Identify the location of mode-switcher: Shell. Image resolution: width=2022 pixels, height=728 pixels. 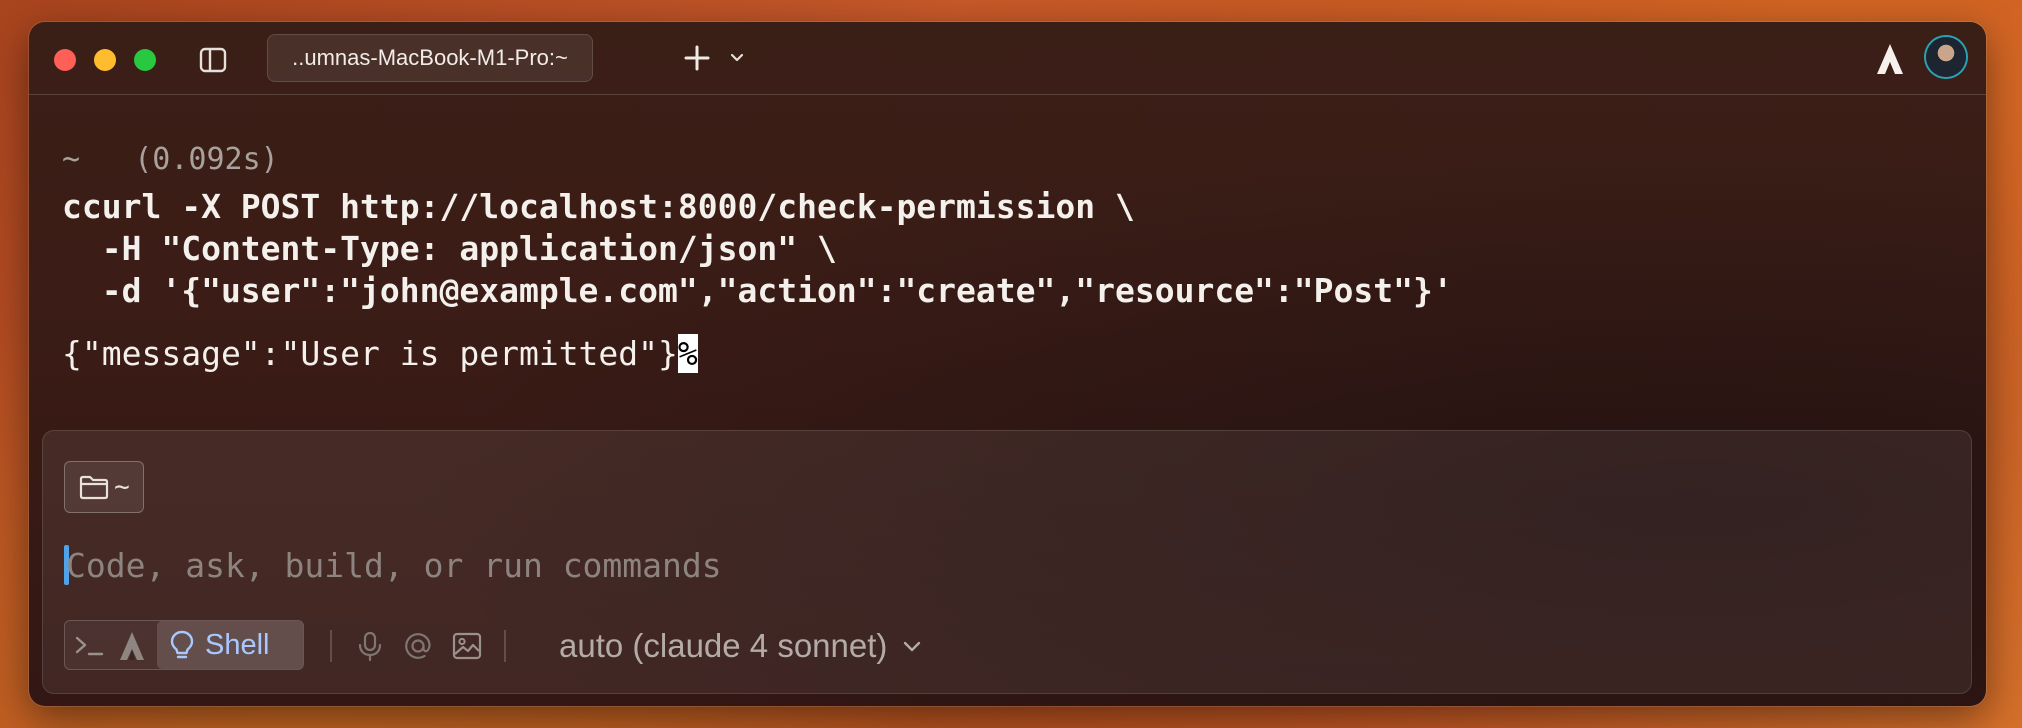
(184, 645).